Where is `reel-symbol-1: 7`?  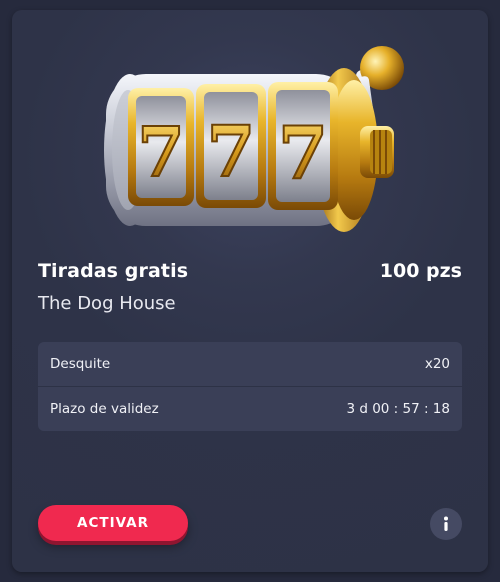 reel-symbol-1: 7 is located at coordinates (160, 153).